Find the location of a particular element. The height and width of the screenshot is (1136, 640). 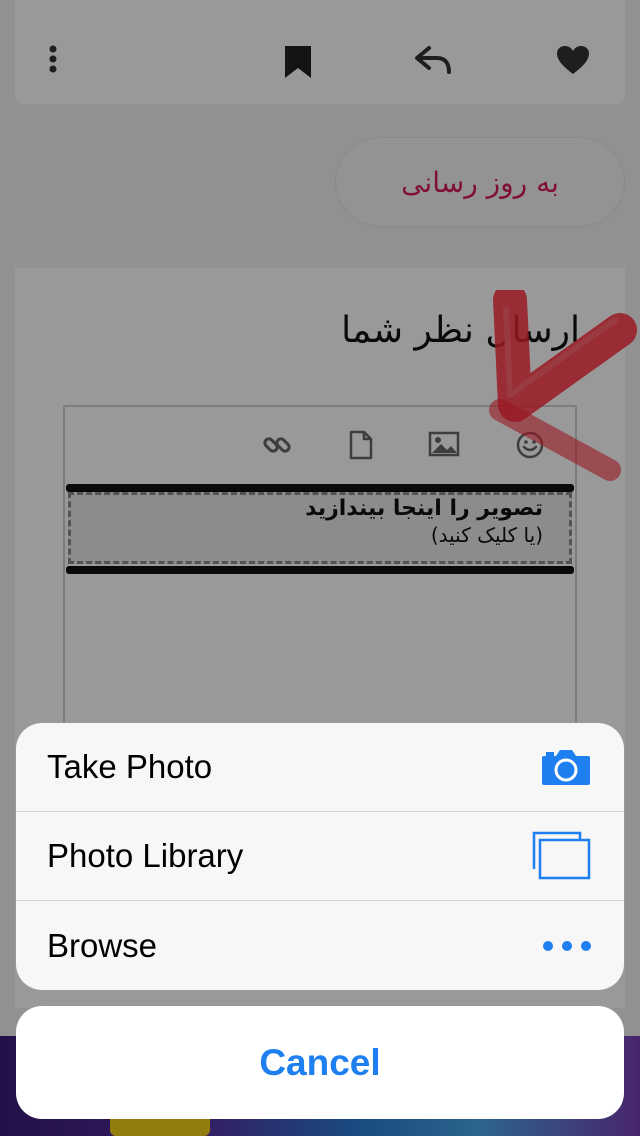

take-photo-option: Take Photo is located at coordinates (320, 767).